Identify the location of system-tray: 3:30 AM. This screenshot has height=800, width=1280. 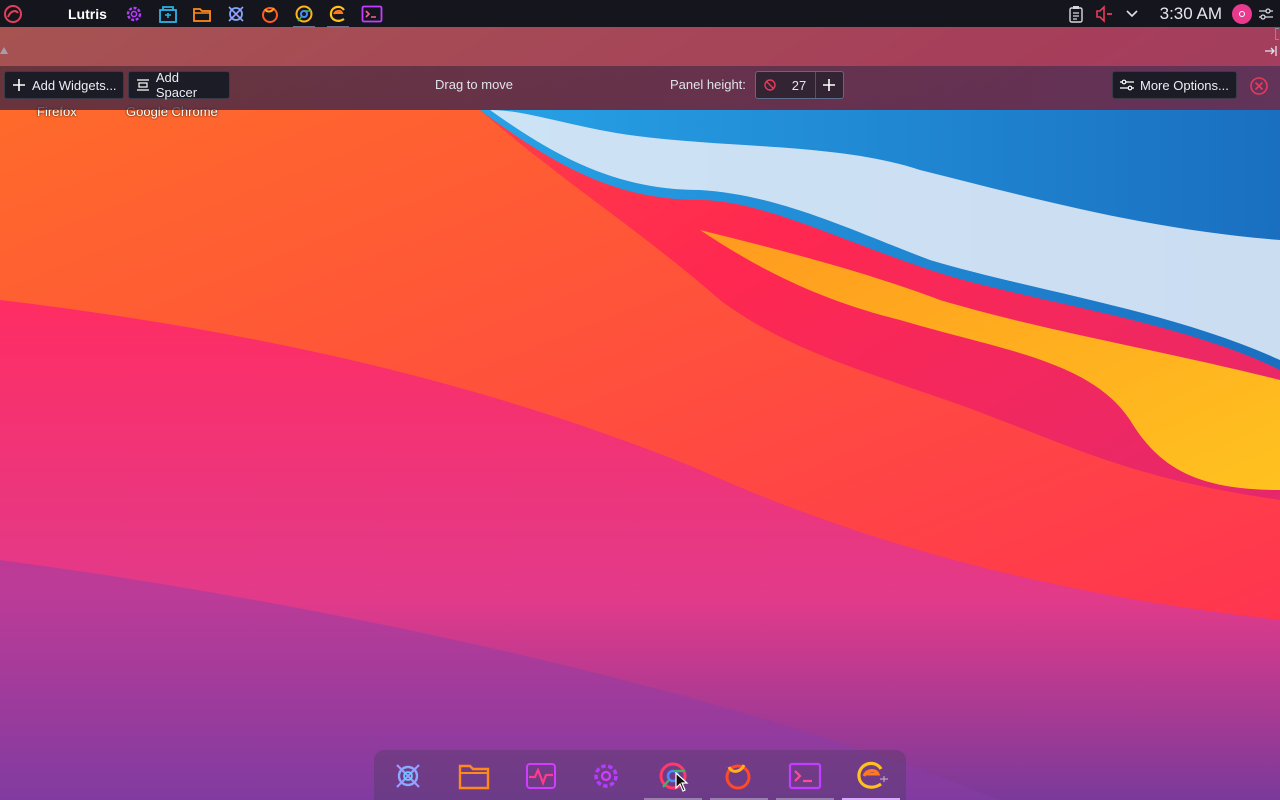
(1171, 13).